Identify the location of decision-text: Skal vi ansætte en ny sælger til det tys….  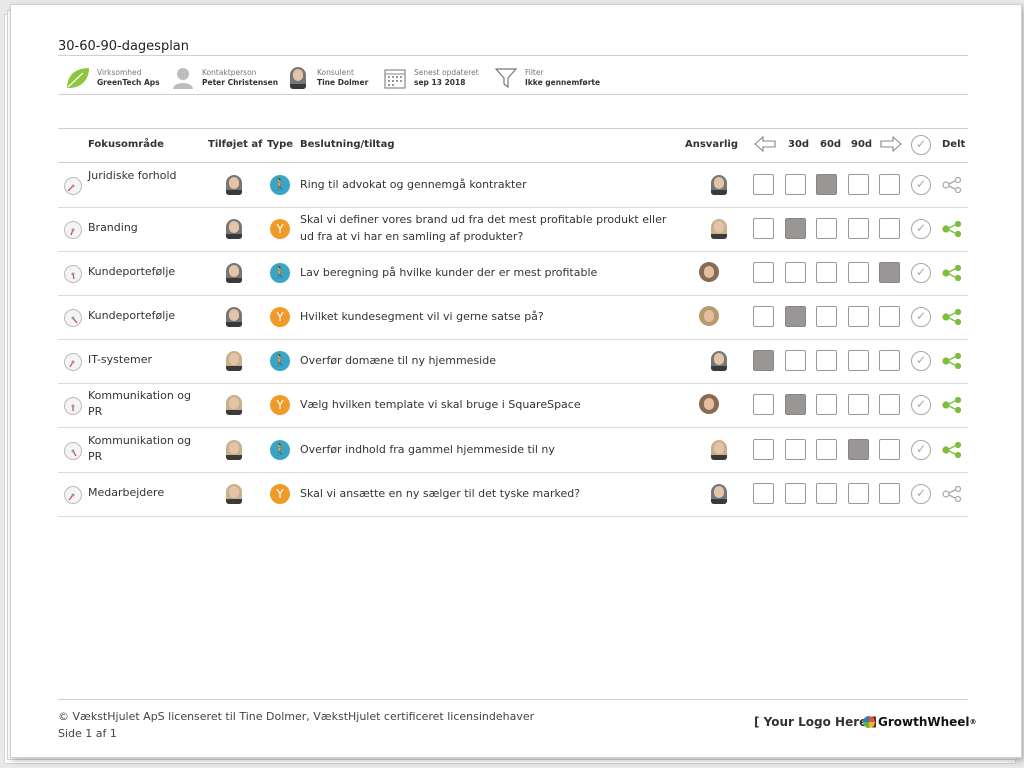
(490, 493).